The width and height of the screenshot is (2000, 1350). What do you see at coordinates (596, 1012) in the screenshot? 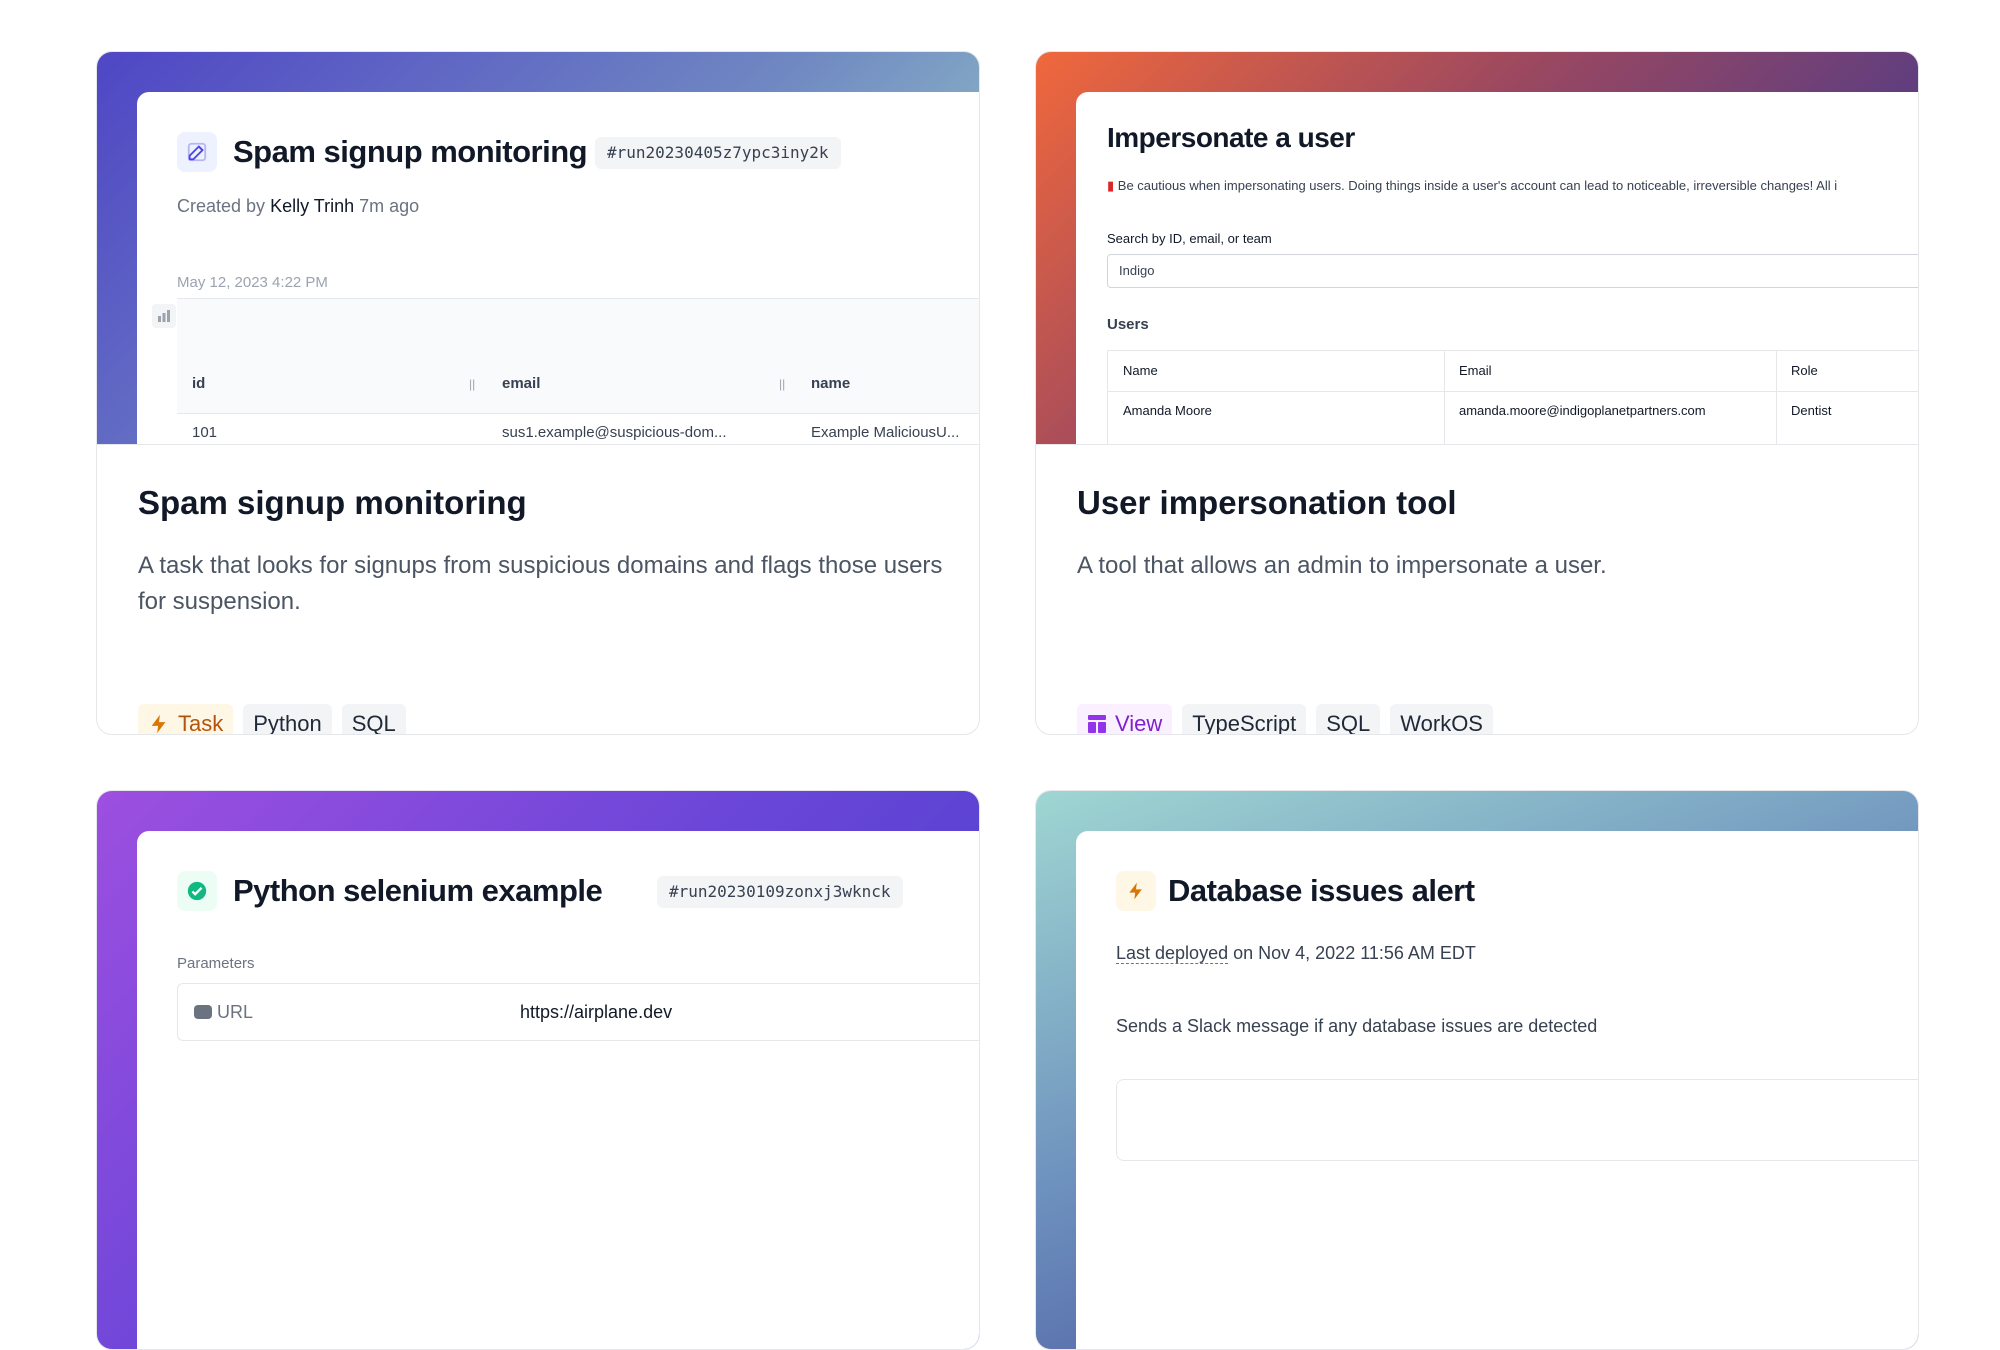
I see `param-value: https://airplane.dev` at bounding box center [596, 1012].